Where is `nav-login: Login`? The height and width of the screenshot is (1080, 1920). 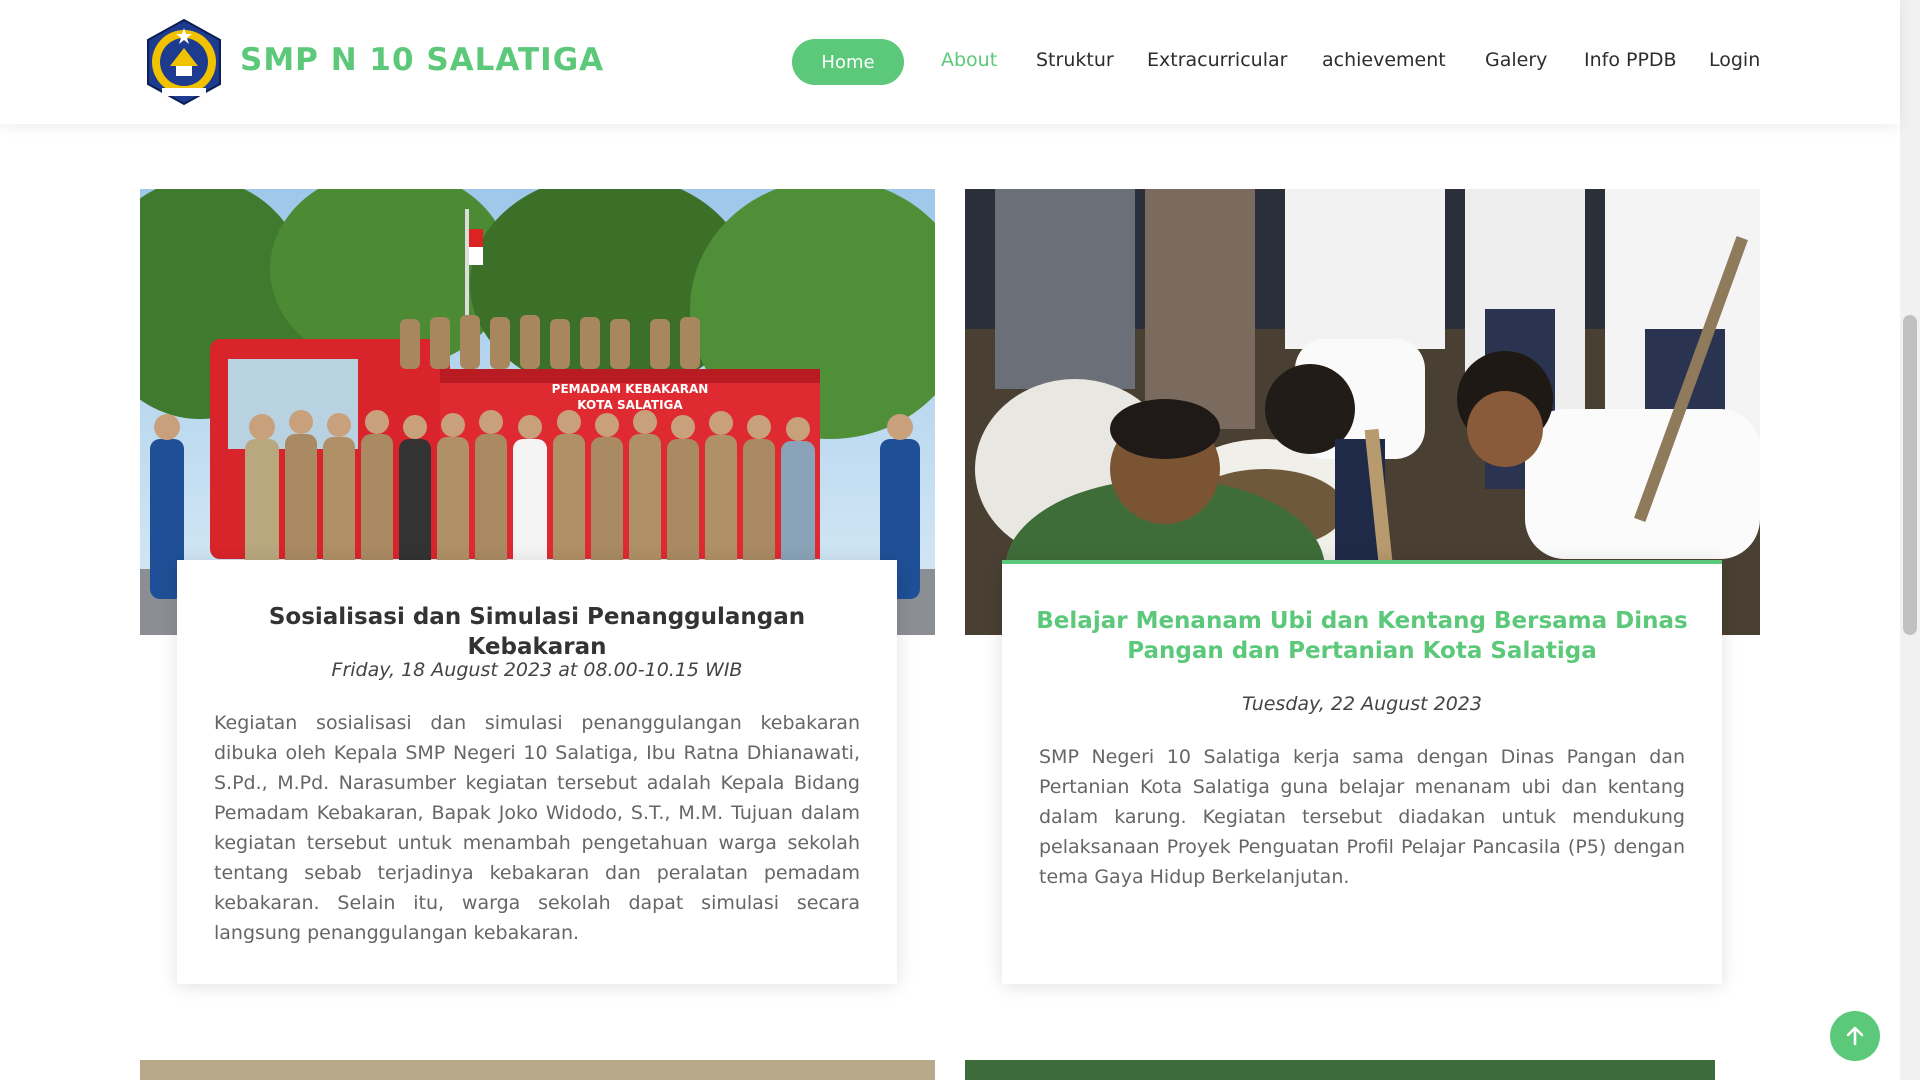
nav-login: Login is located at coordinates (1734, 60).